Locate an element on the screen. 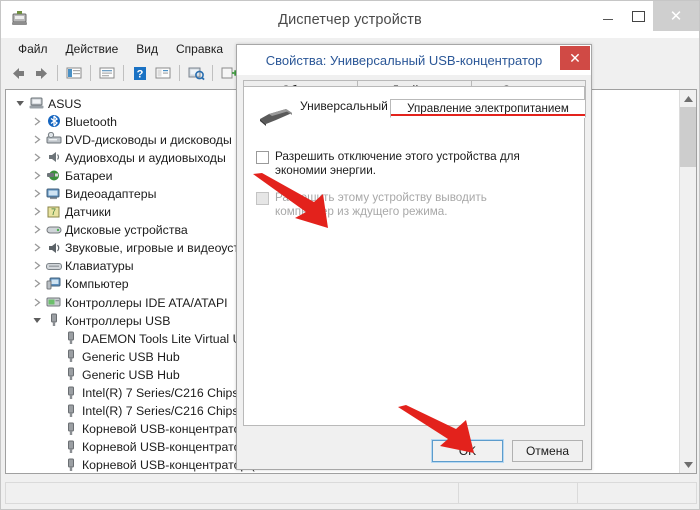 The width and height of the screenshot is (700, 510). tree-item-label: Датчики is located at coordinates (88, 212).